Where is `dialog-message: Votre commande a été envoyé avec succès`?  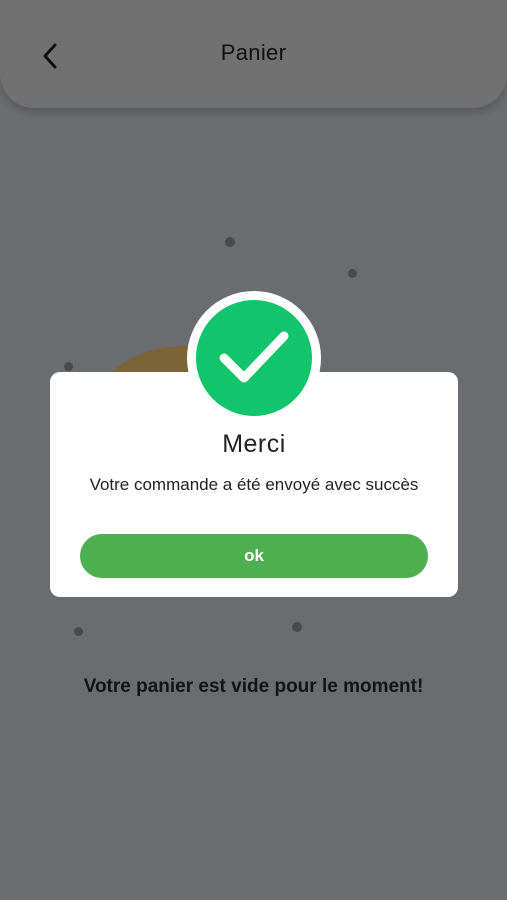
dialog-message: Votre commande a été envoyé avec succès is located at coordinates (254, 484).